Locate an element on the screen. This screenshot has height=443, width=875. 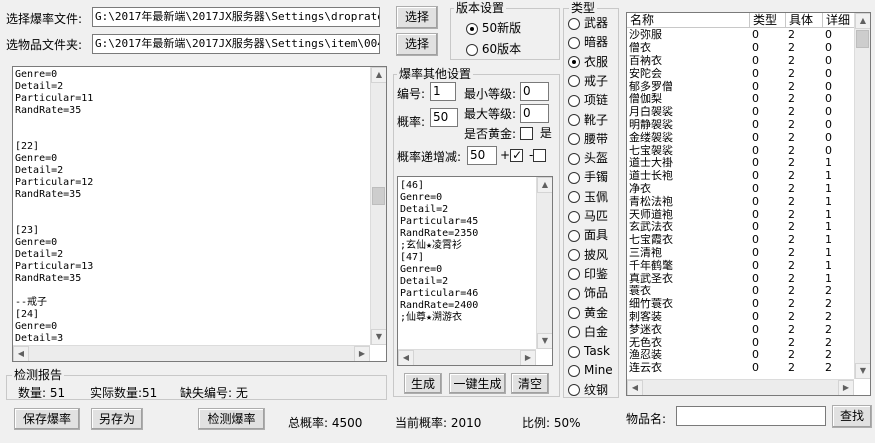
column-header-specific: 具体 is located at coordinates (804, 20).